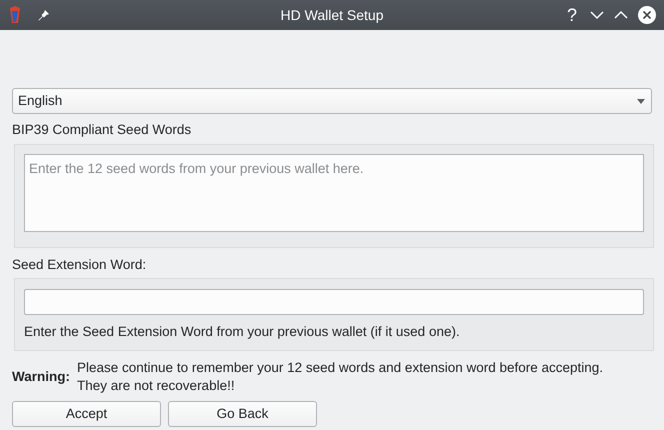 Image resolution: width=664 pixels, height=430 pixels. I want to click on seed-extension-label: Seed Extension Word:, so click(80, 265).